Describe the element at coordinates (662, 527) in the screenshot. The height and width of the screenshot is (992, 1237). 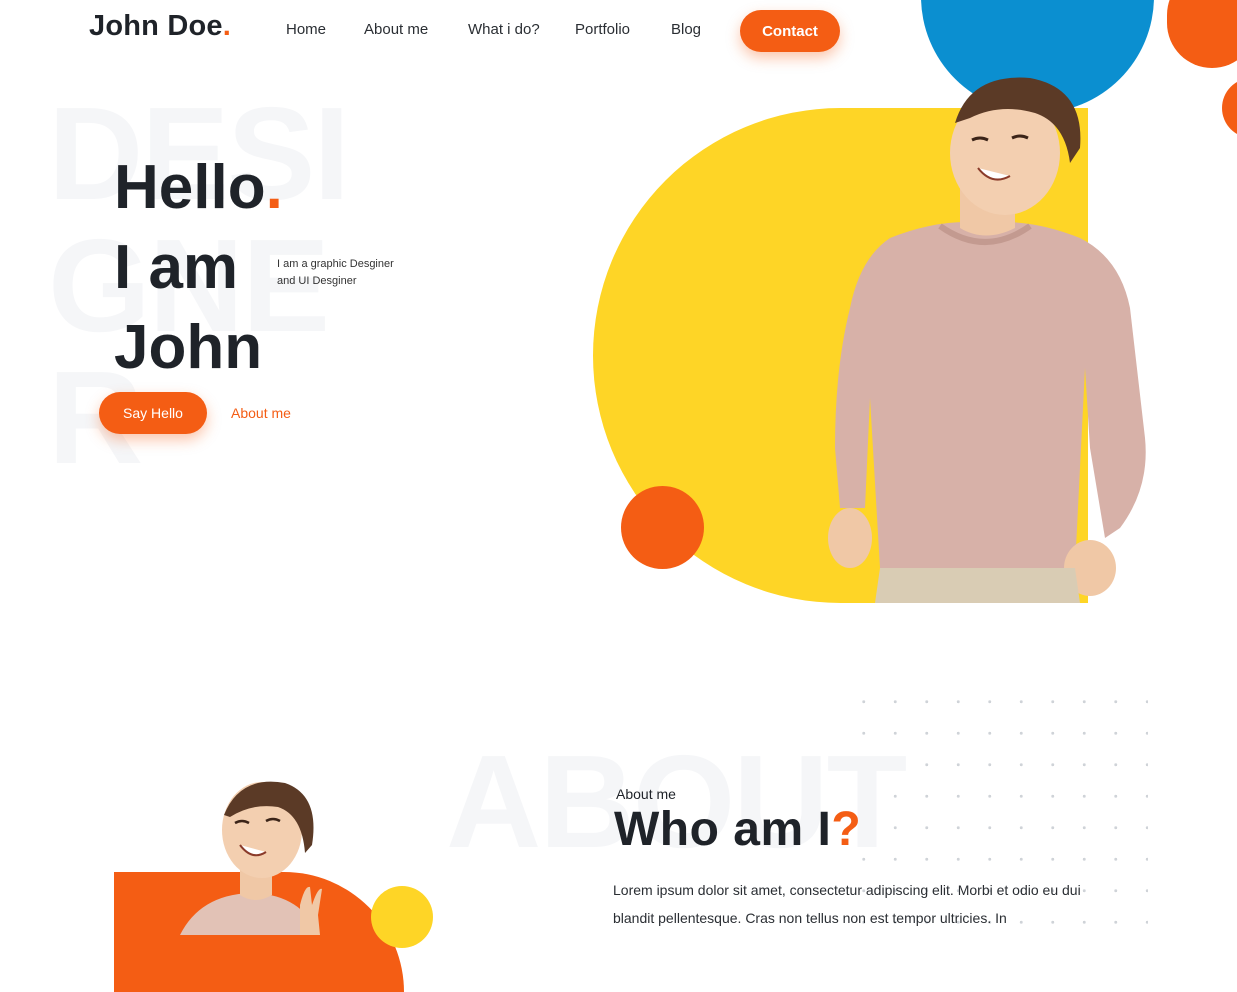
I see `hero-orange-circle` at that location.